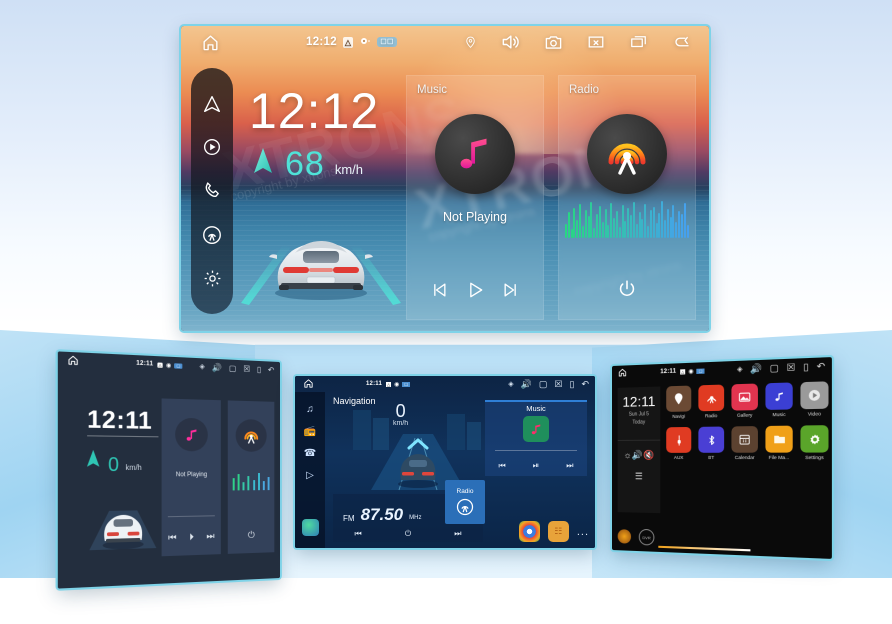  I want to click on thumb-right-clock-widget: 12:11 Sun Jul 5 Today ☼ 🔊 🔇 ☰, so click(639, 450).